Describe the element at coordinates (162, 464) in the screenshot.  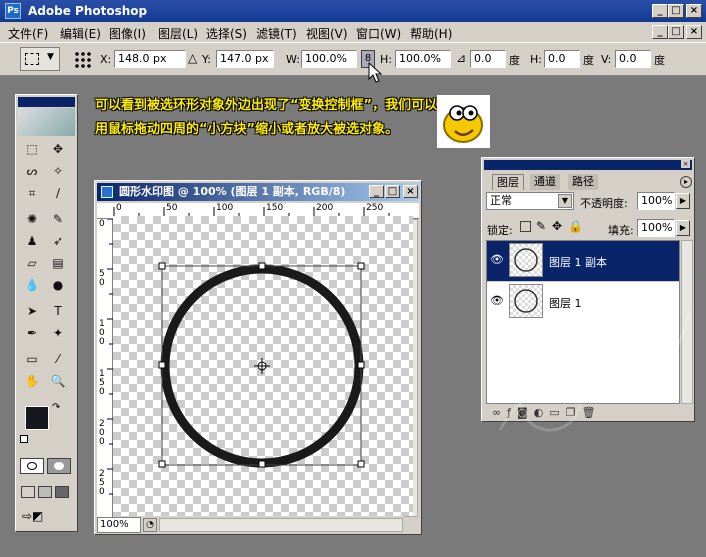
I see `transform-handle-bottom-left` at that location.